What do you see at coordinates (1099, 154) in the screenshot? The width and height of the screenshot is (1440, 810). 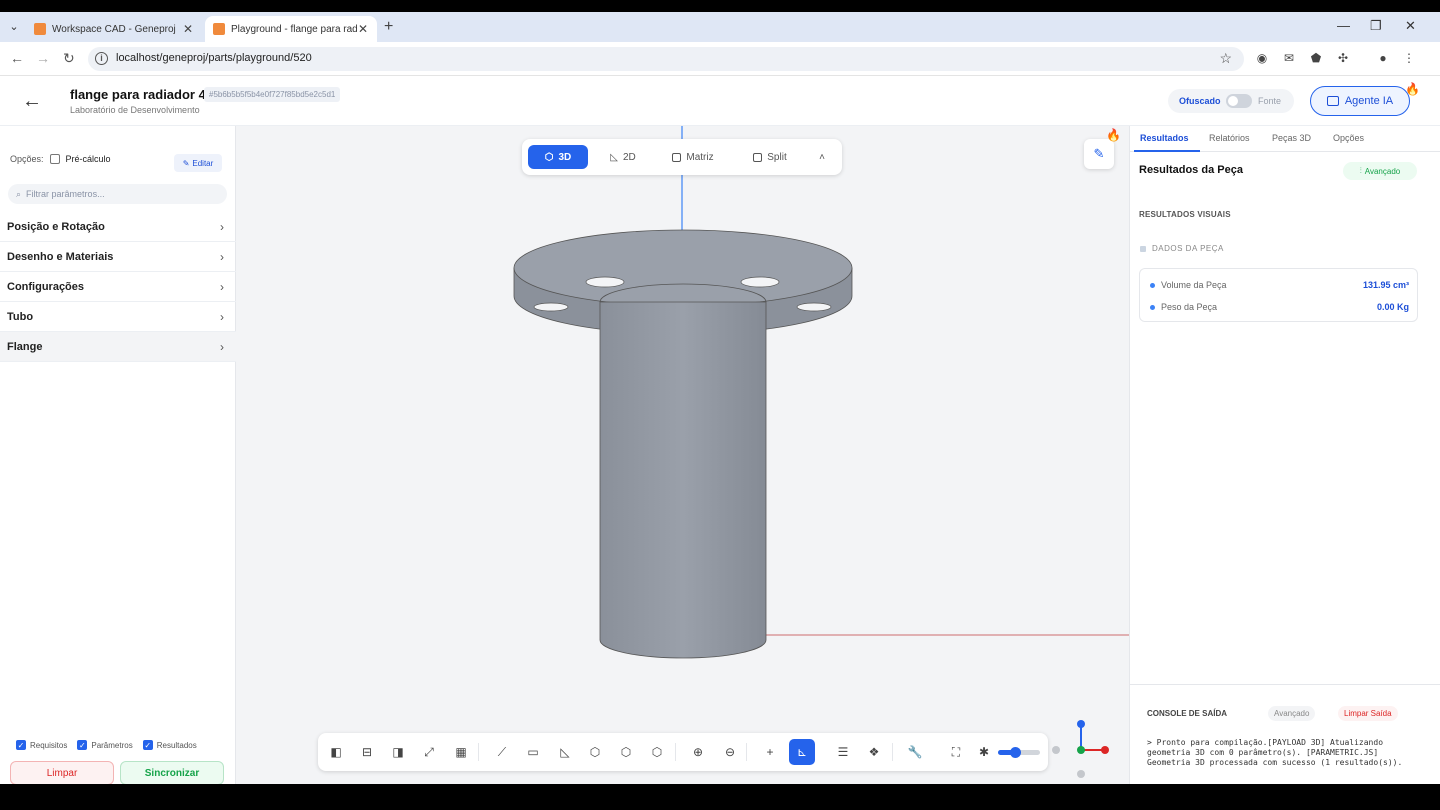 I see `edit-pencil-icon: ✎` at bounding box center [1099, 154].